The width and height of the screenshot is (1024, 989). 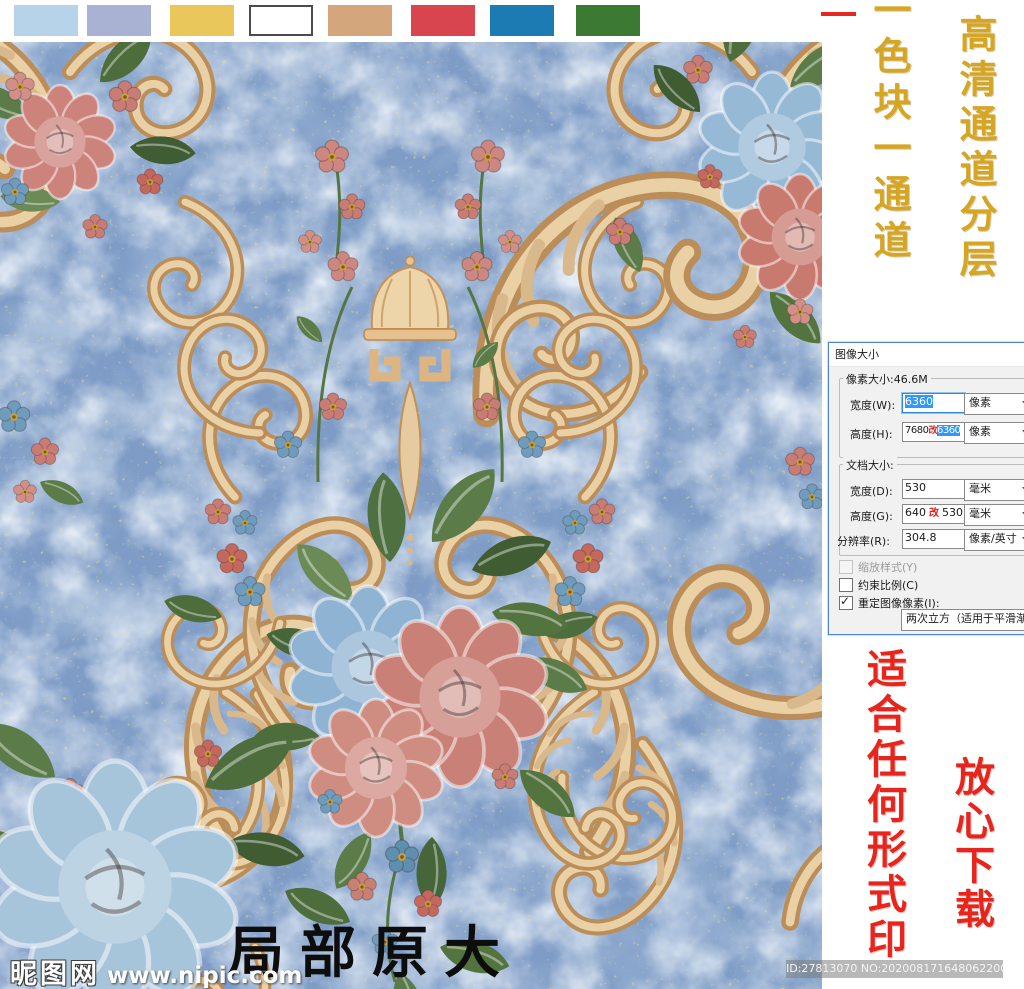 What do you see at coordinates (55, 974) in the screenshot?
I see `watermark-site-name: 昵图网` at bounding box center [55, 974].